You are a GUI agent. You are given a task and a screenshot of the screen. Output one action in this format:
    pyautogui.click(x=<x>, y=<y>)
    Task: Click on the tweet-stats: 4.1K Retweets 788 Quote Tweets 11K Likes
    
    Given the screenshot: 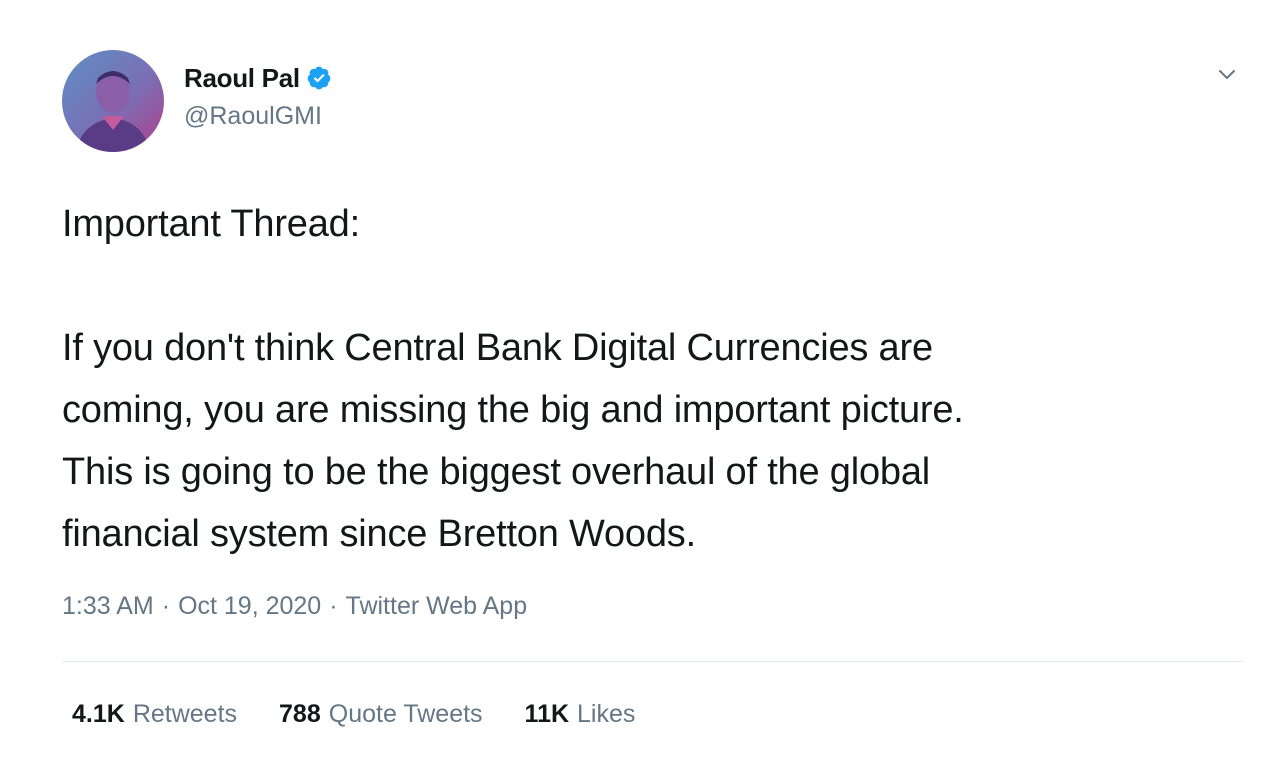 What is the action you would take?
    pyautogui.click(x=374, y=714)
    